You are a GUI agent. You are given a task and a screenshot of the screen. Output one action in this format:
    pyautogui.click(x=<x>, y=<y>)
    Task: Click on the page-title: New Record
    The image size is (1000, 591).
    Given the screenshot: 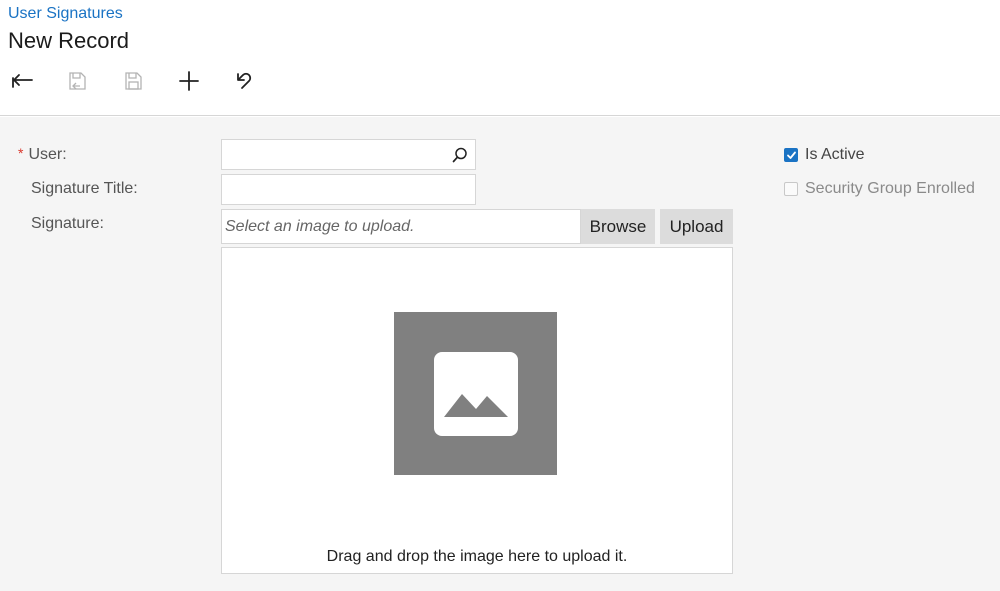 What is the action you would take?
    pyautogui.click(x=69, y=40)
    